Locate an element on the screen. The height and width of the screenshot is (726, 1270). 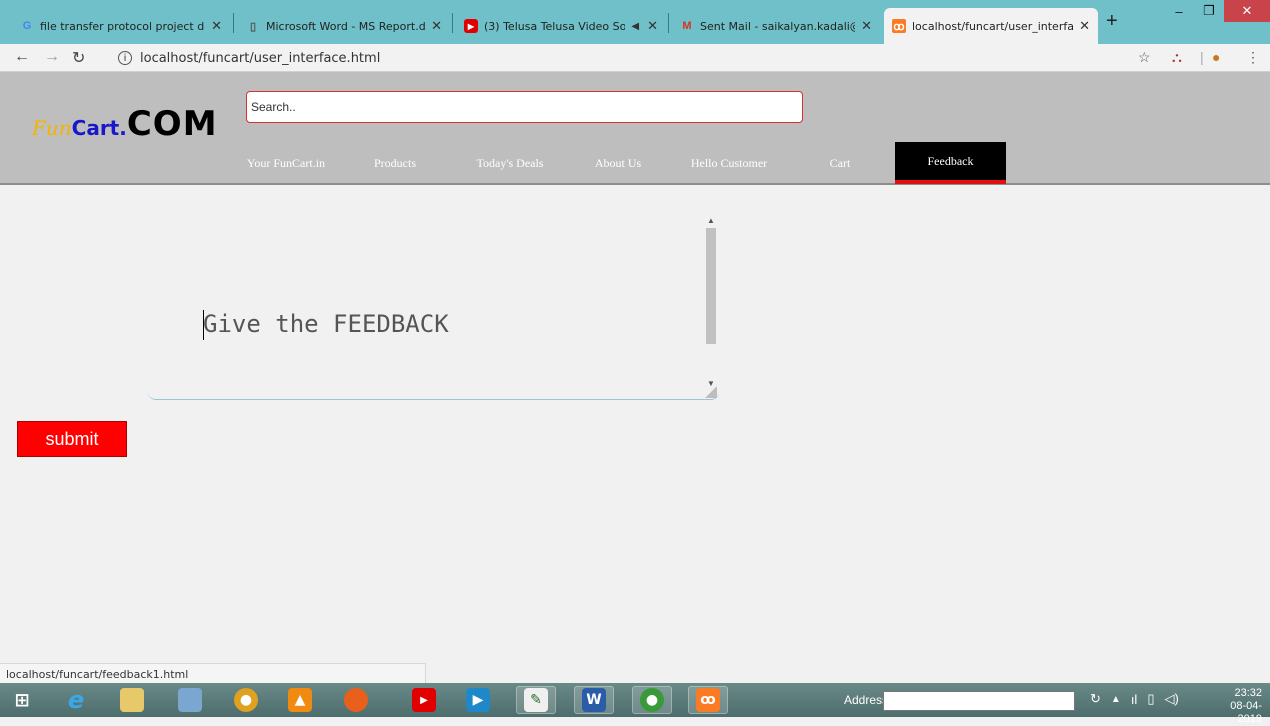
chrome-running-icon: ● is located at coordinates (652, 700).